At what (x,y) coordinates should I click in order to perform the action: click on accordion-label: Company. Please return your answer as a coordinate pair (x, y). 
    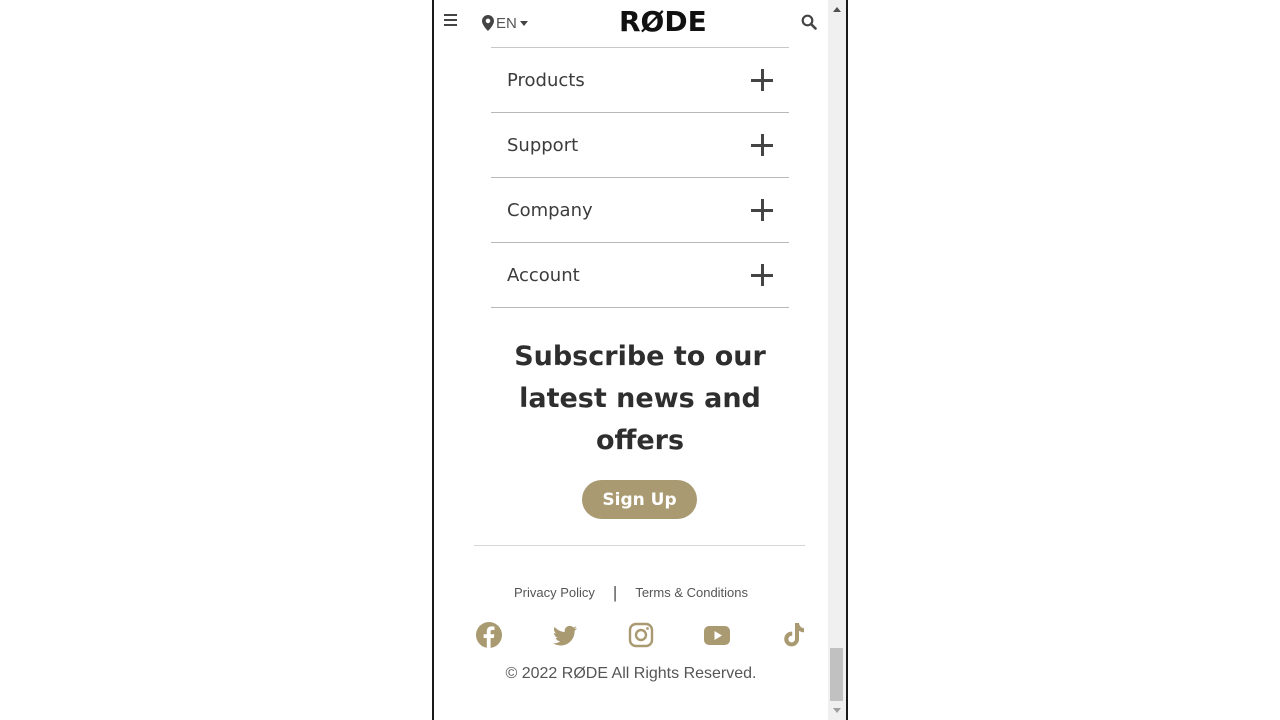
    Looking at the image, I should click on (550, 210).